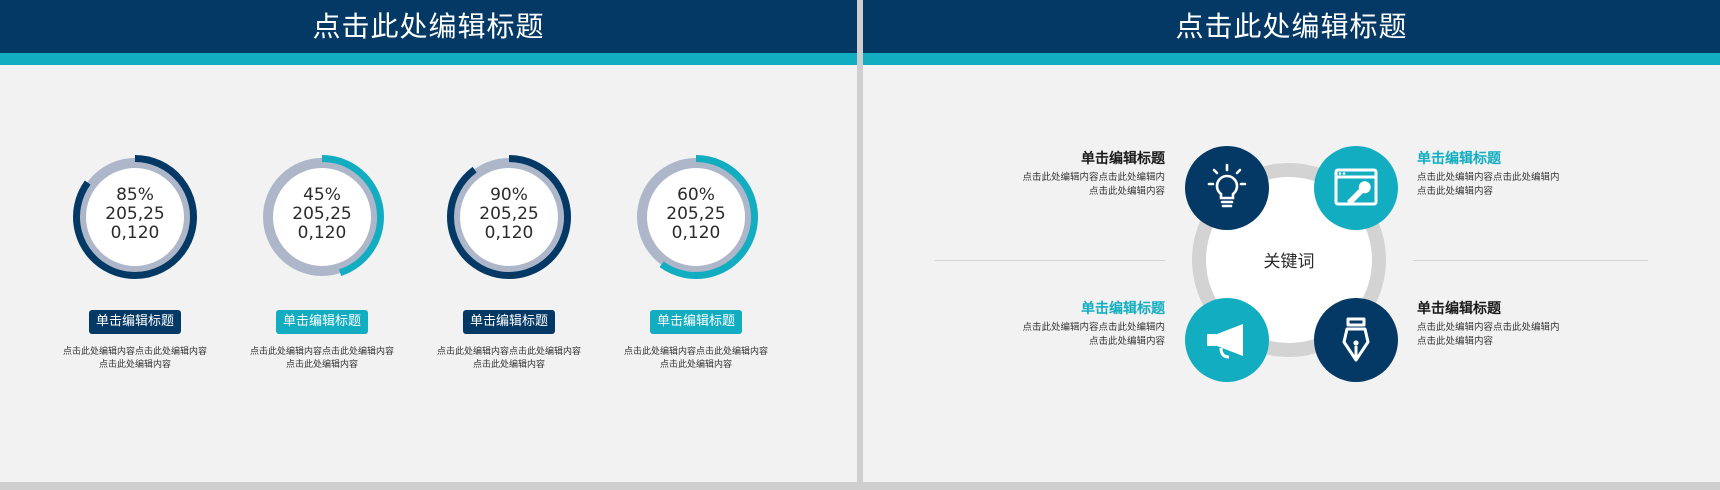 Image resolution: width=1720 pixels, height=490 pixels. What do you see at coordinates (1517, 335) in the screenshot?
I see `block-desc-bottom-right: 点击此处编辑内容点击此处编辑内 点击此处编辑内容` at bounding box center [1517, 335].